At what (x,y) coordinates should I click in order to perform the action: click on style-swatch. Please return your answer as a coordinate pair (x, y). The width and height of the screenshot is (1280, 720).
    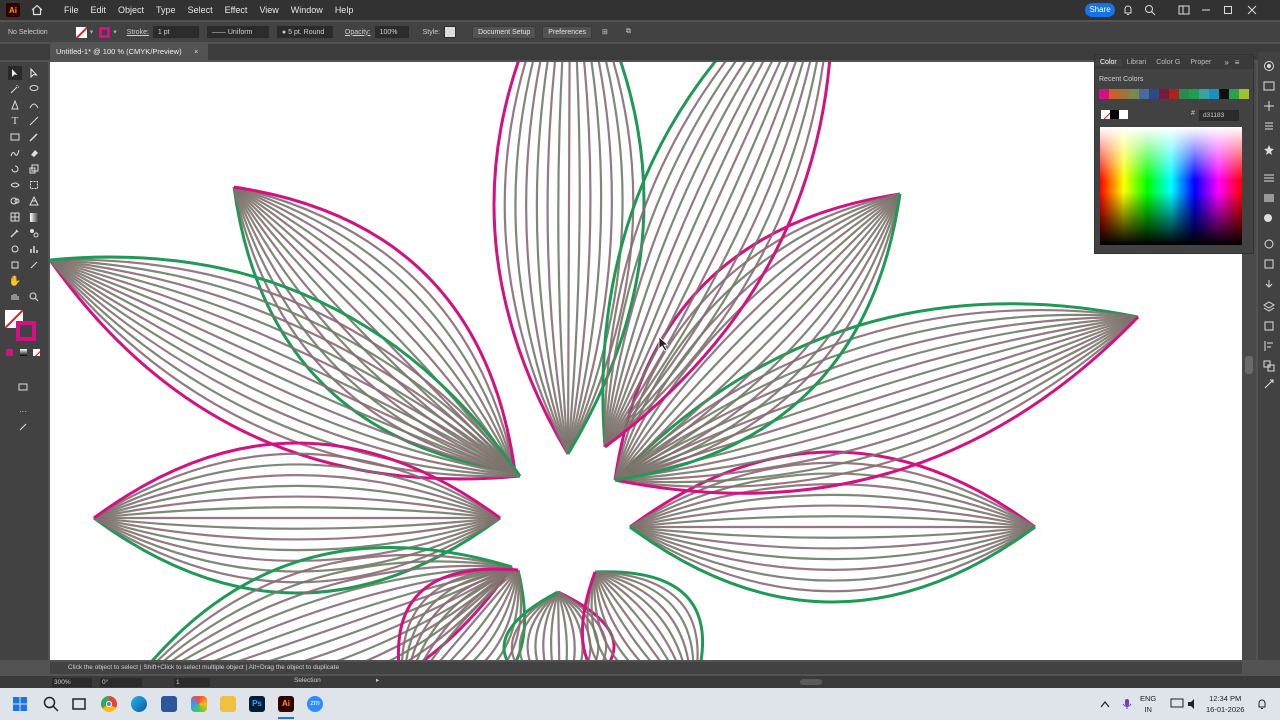
    Looking at the image, I should click on (450, 32).